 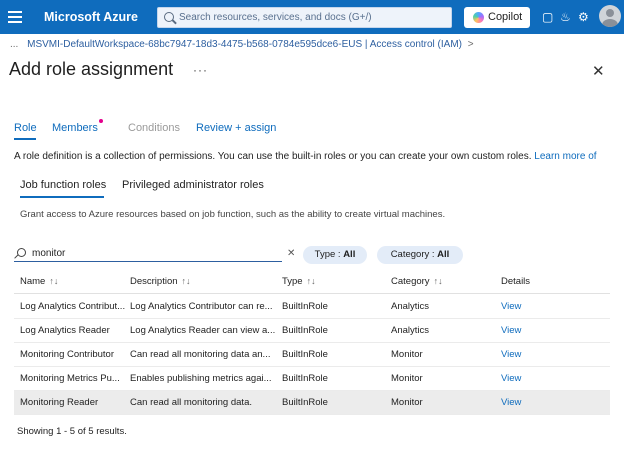 What do you see at coordinates (547, 17) in the screenshot?
I see `cloud-shell-icon: ▢` at bounding box center [547, 17].